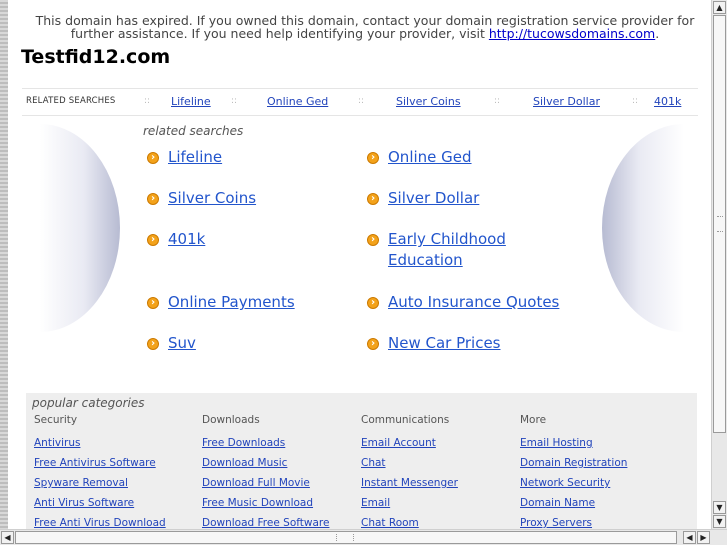 Image resolution: width=727 pixels, height=545 pixels. What do you see at coordinates (100, 444) in the screenshot?
I see `category-link: Antivirus` at bounding box center [100, 444].